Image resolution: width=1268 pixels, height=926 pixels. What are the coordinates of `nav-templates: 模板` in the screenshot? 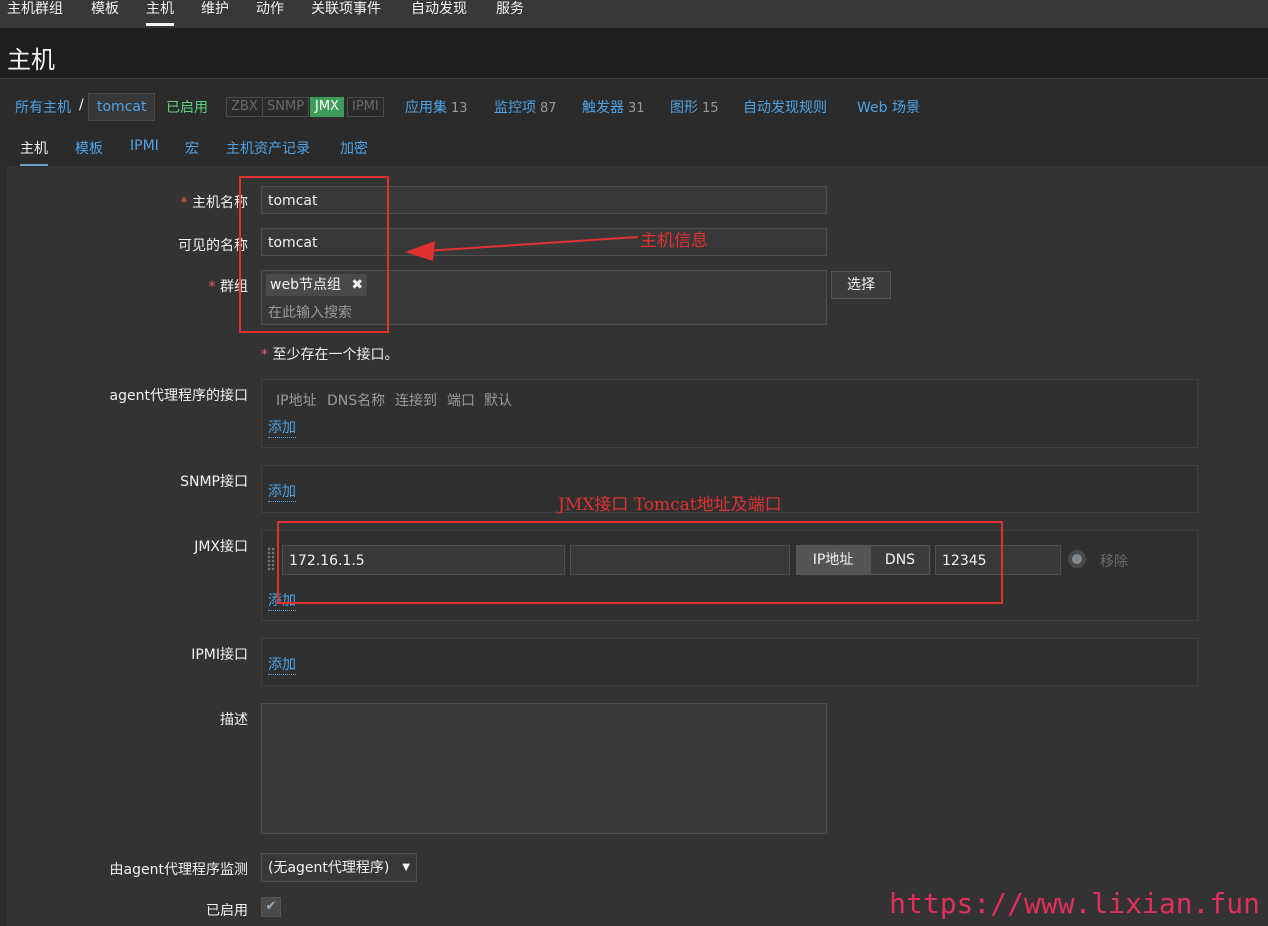 It's located at (105, 13).